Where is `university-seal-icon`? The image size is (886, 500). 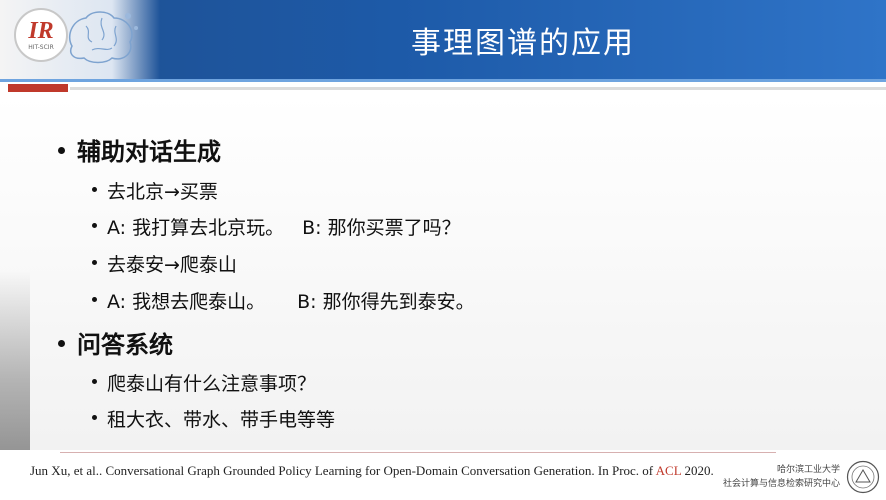
university-seal-icon is located at coordinates (863, 477).